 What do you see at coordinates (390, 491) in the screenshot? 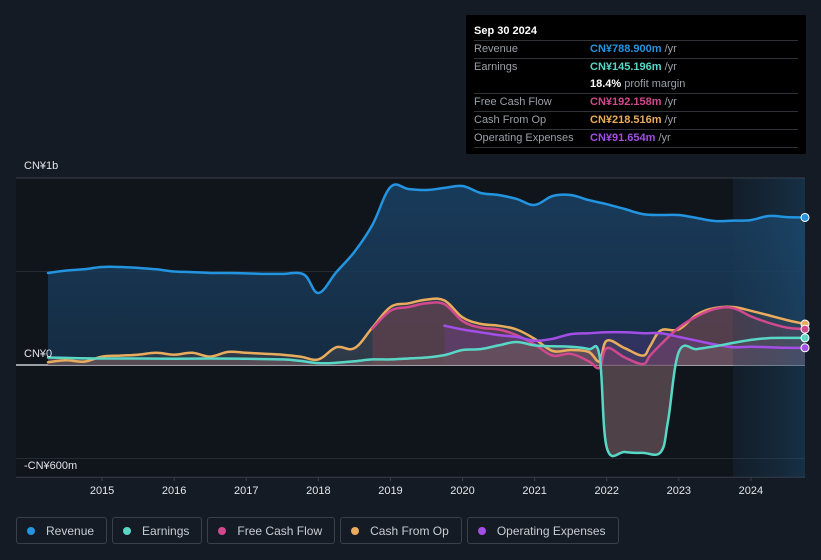
I see `x-tick-label: 2019` at bounding box center [390, 491].